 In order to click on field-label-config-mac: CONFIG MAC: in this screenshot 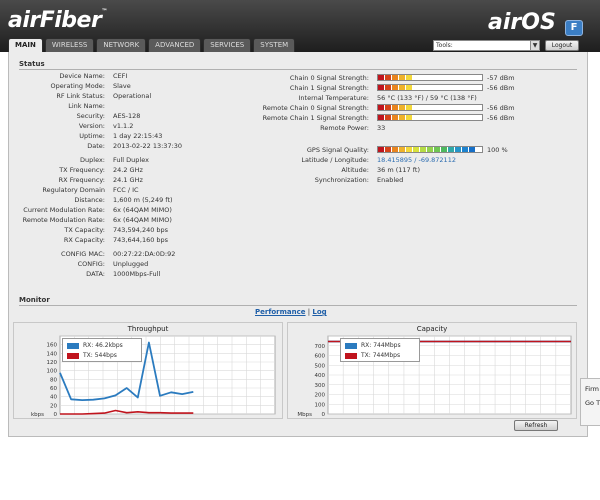, I will do `click(83, 254)`.